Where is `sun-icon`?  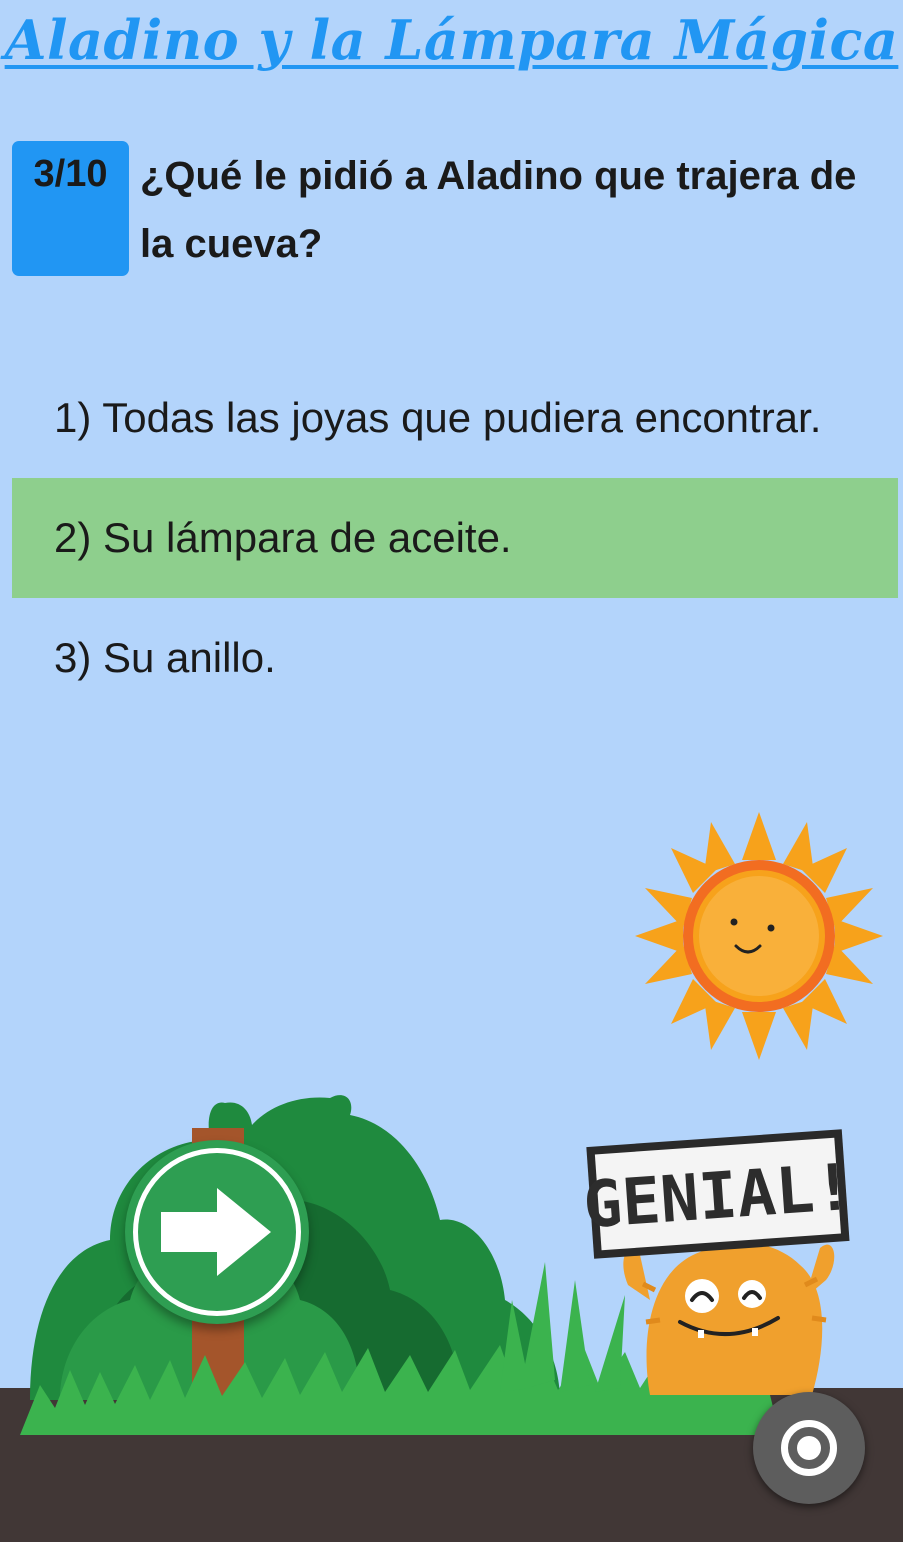 sun-icon is located at coordinates (759, 936).